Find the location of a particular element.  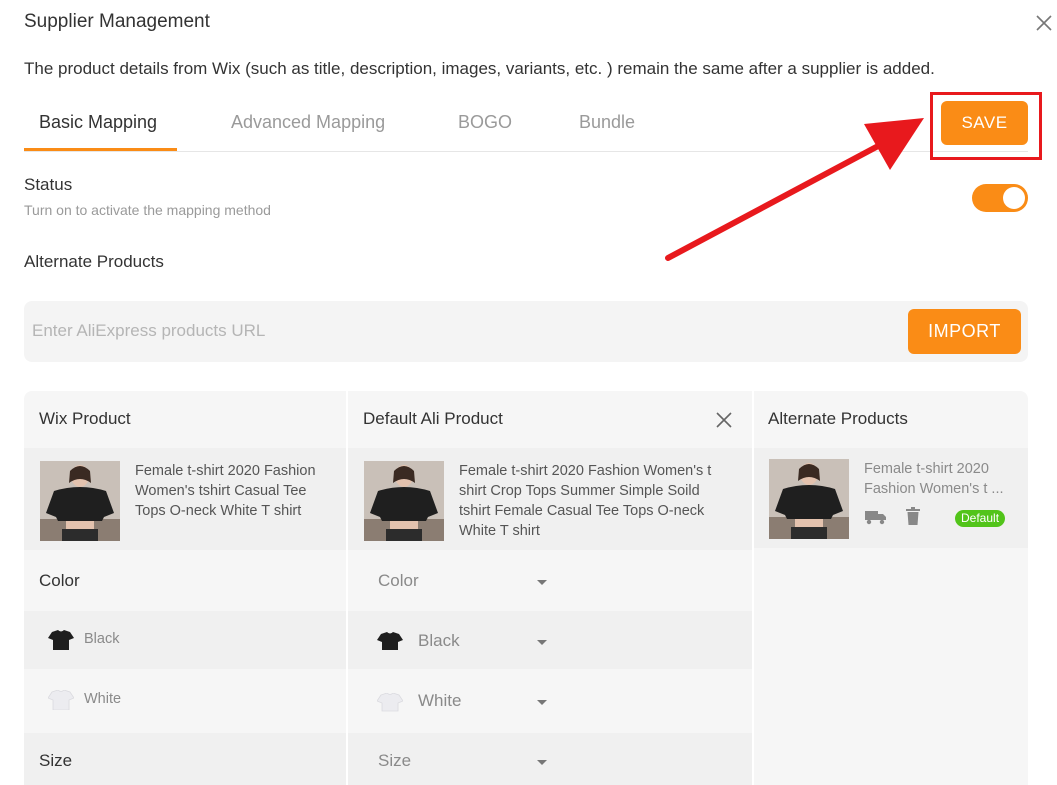

tab-bogo: BOGO is located at coordinates (485, 122).